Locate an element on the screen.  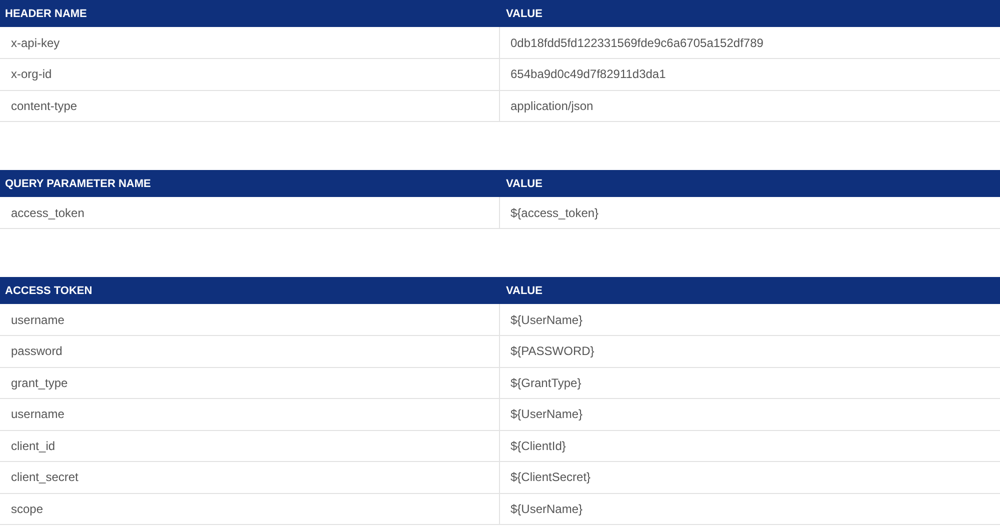
column-header: ACCESS TOKEN is located at coordinates (249, 290).